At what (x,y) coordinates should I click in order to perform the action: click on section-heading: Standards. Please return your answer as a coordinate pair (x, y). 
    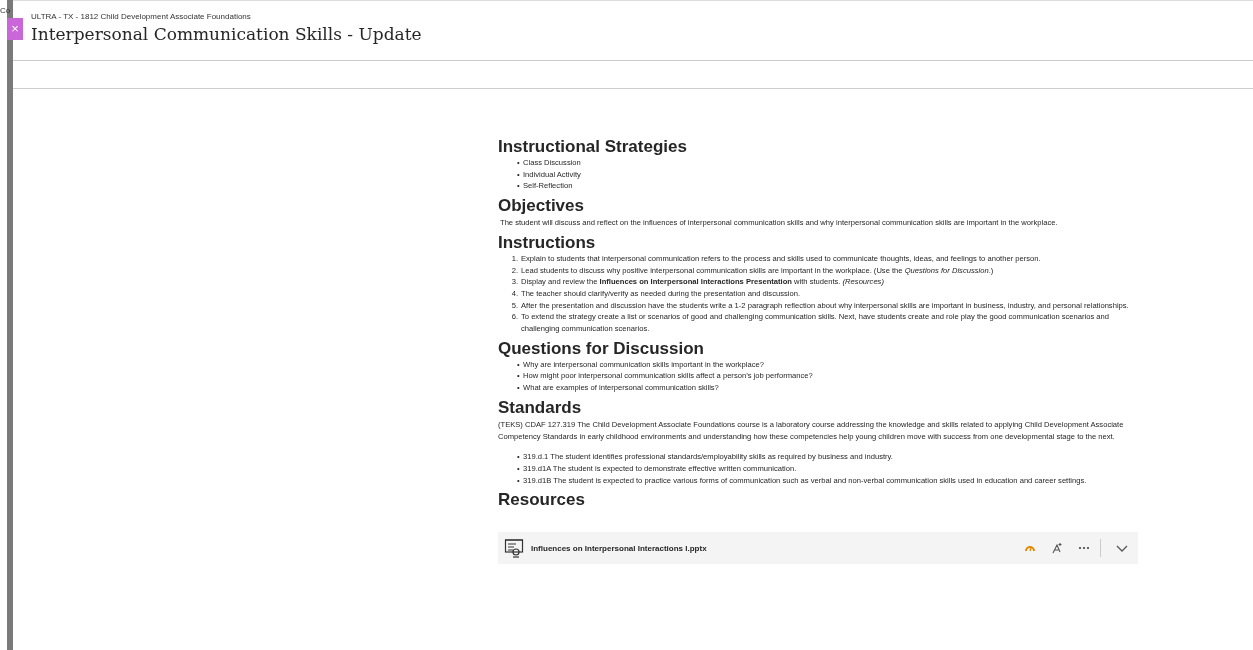
    Looking at the image, I should click on (540, 407).